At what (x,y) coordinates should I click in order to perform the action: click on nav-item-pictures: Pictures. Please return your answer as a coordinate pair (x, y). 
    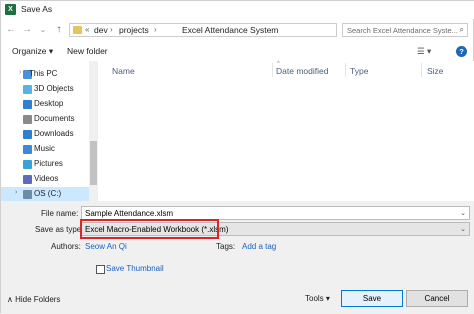
    Looking at the image, I should click on (46, 164).